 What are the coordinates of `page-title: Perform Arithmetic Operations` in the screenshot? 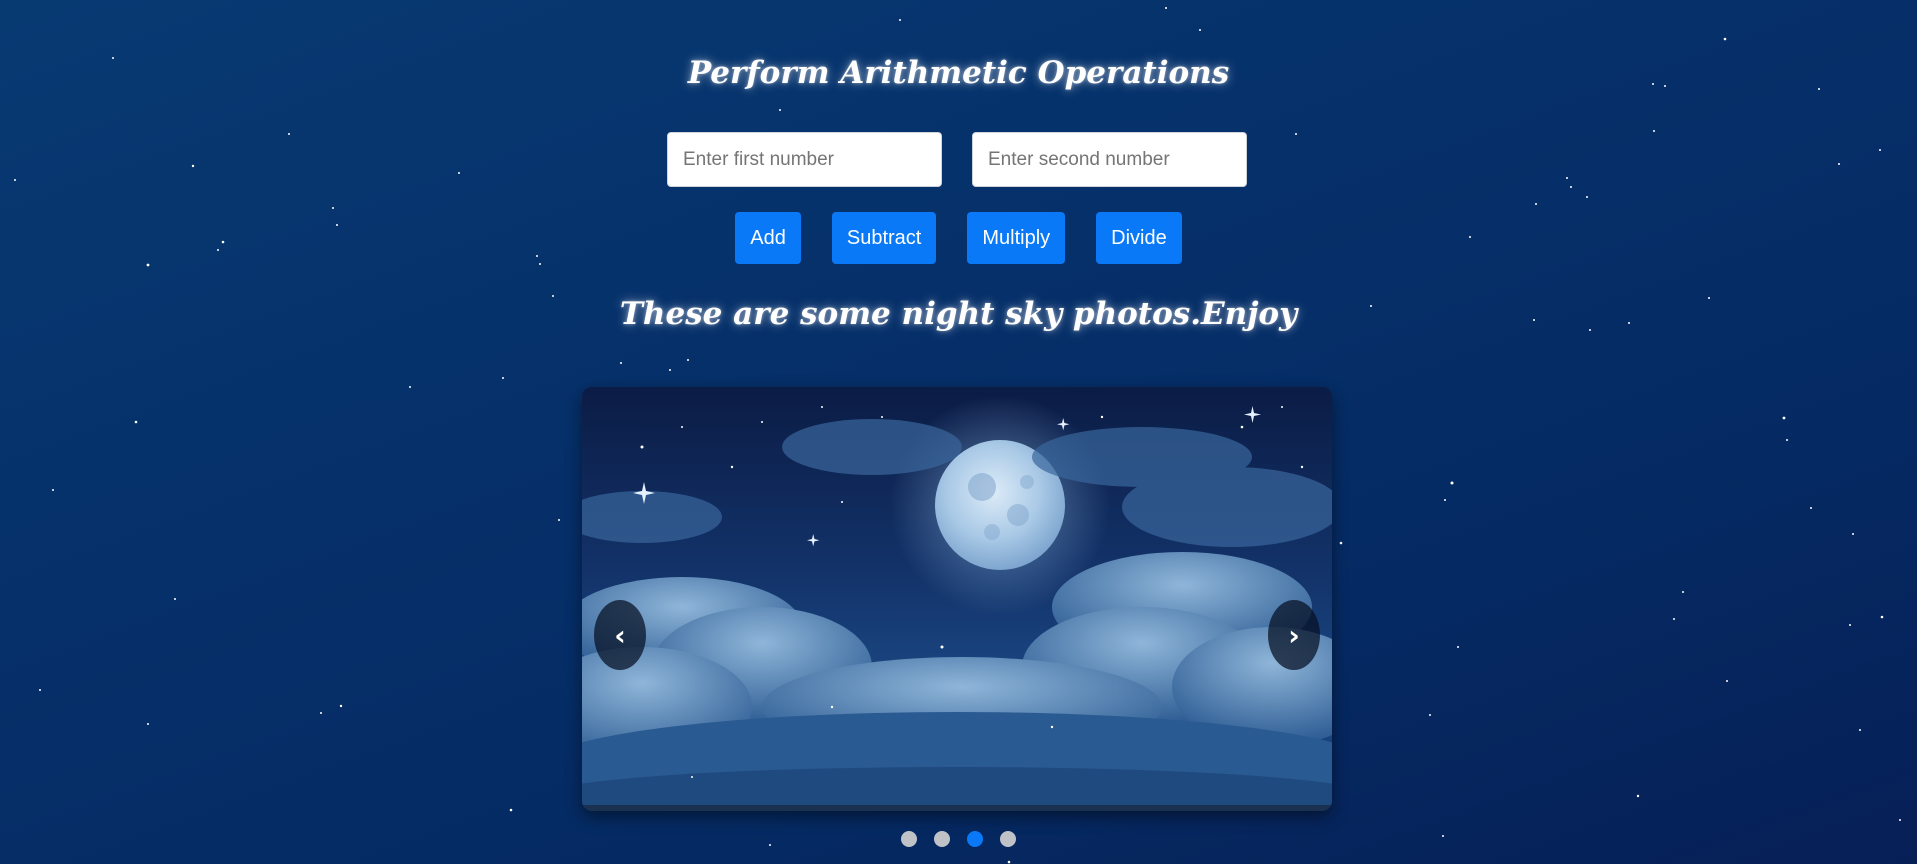 It's located at (958, 73).